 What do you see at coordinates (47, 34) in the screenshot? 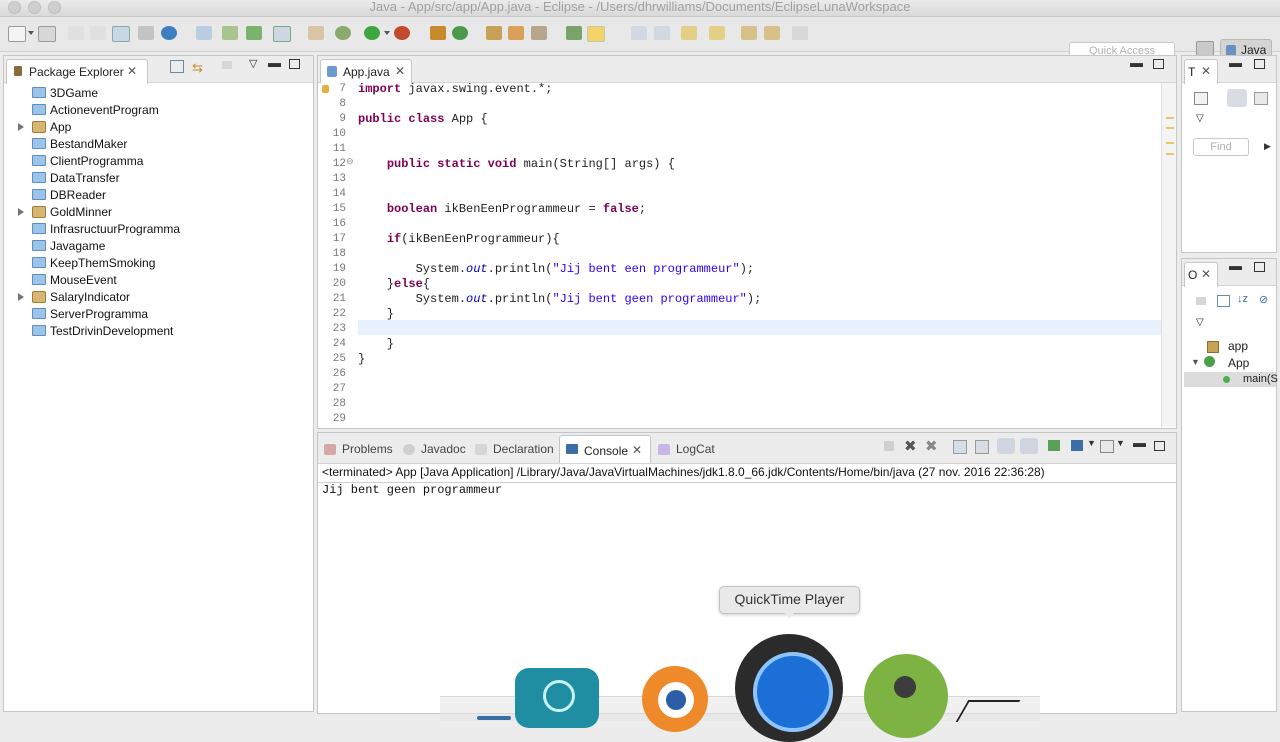
I see `open-icon` at bounding box center [47, 34].